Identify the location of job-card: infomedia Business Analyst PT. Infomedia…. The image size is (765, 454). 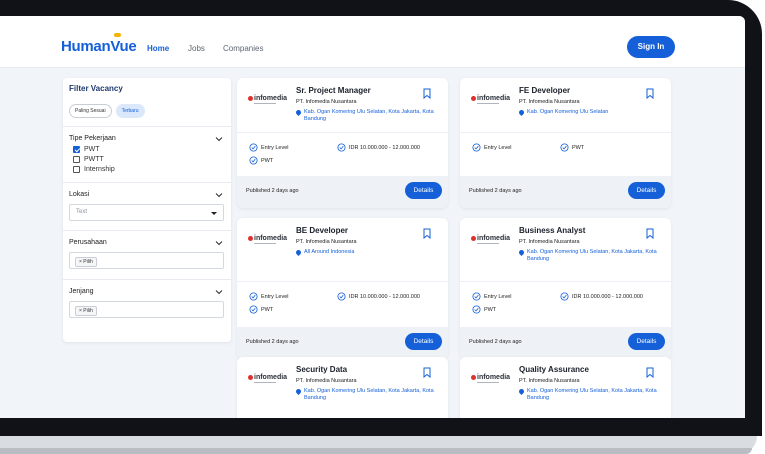
(565, 288).